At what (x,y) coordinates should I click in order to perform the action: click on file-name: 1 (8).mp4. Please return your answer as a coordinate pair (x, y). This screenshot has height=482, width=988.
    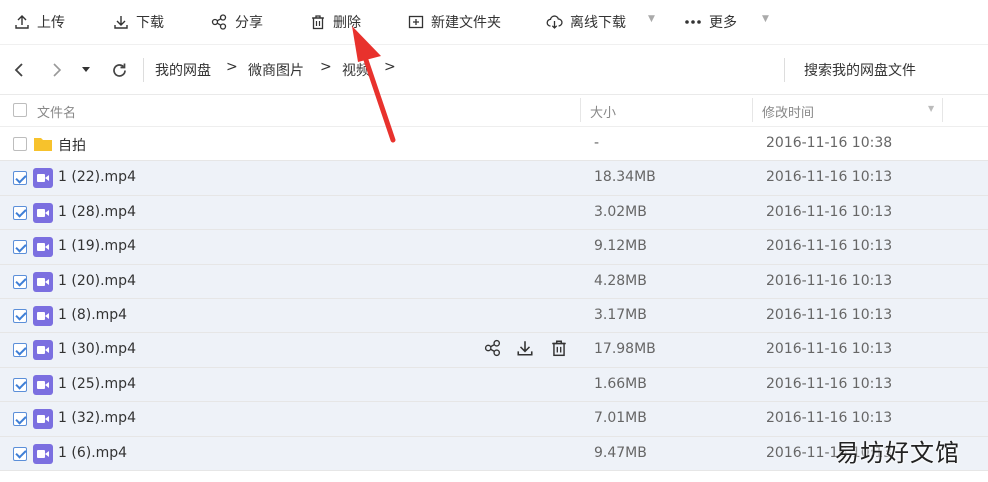
    Looking at the image, I should click on (92, 315).